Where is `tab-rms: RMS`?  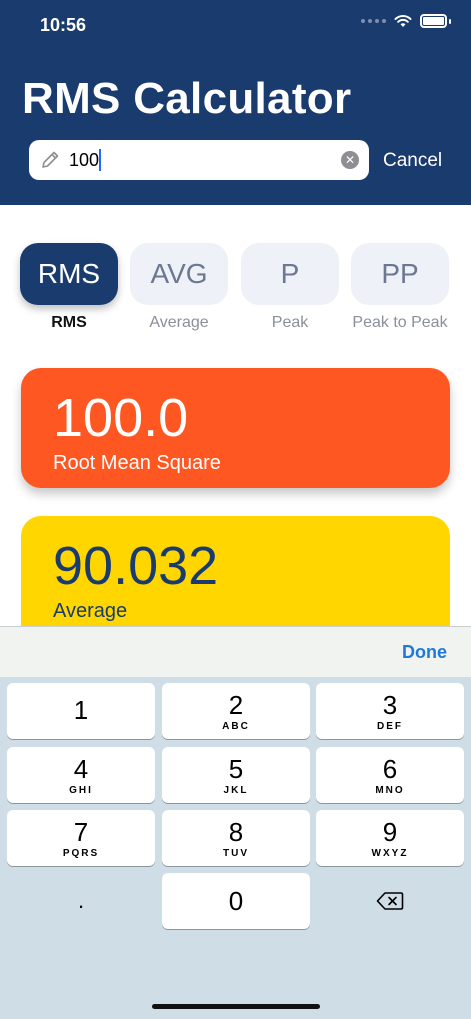
tab-rms: RMS is located at coordinates (69, 274).